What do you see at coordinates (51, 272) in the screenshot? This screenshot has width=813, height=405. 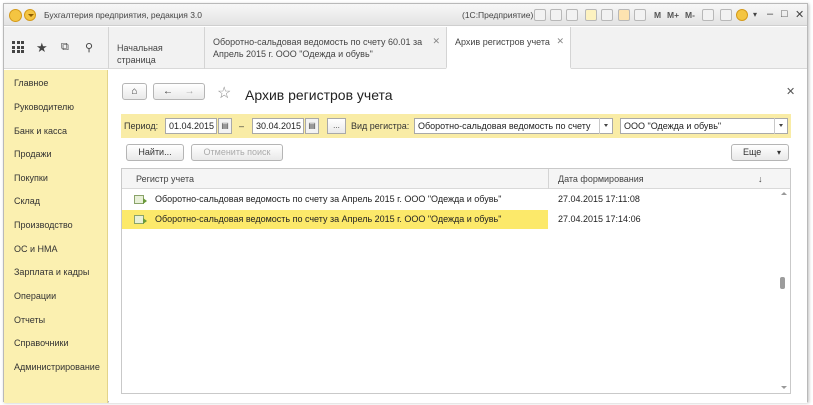 I see `sidebar-item-payroll: Зарплата и кадры` at bounding box center [51, 272].